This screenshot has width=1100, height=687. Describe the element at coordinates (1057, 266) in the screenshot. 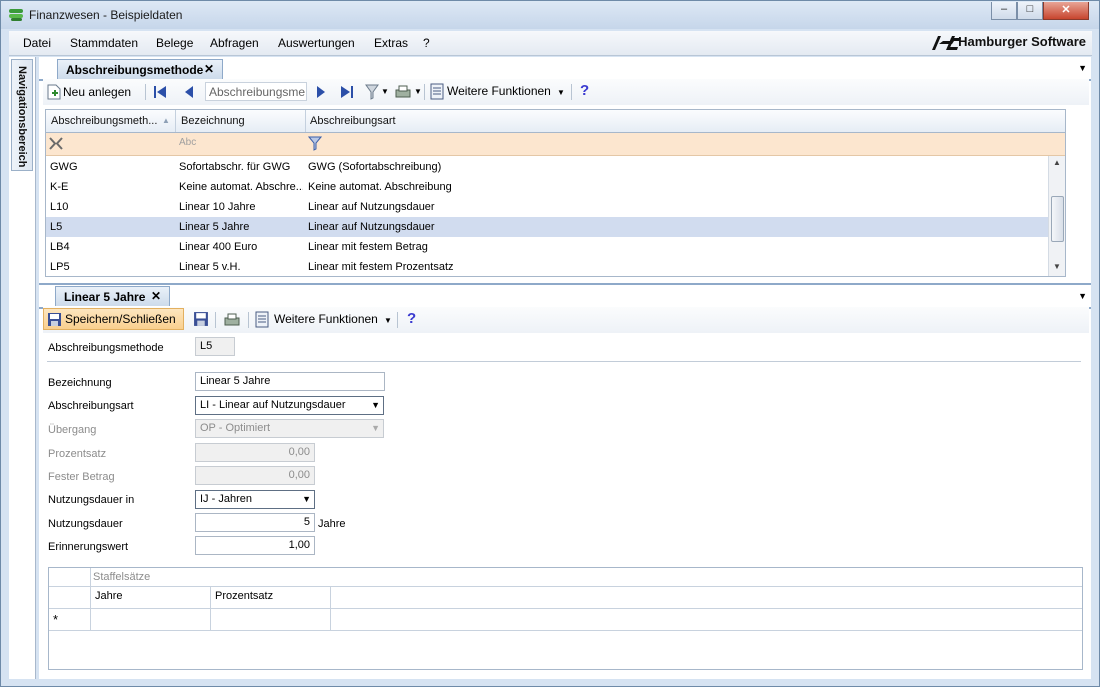

I see `scroll-down-icon: ▼` at that location.